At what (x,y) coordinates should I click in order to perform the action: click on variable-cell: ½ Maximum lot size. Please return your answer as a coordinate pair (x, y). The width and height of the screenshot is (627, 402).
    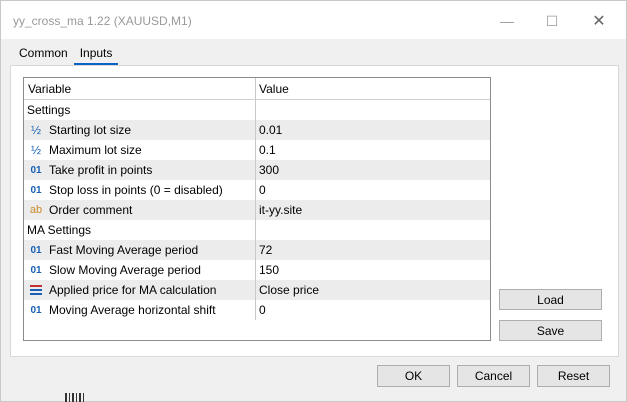
    Looking at the image, I should click on (140, 150).